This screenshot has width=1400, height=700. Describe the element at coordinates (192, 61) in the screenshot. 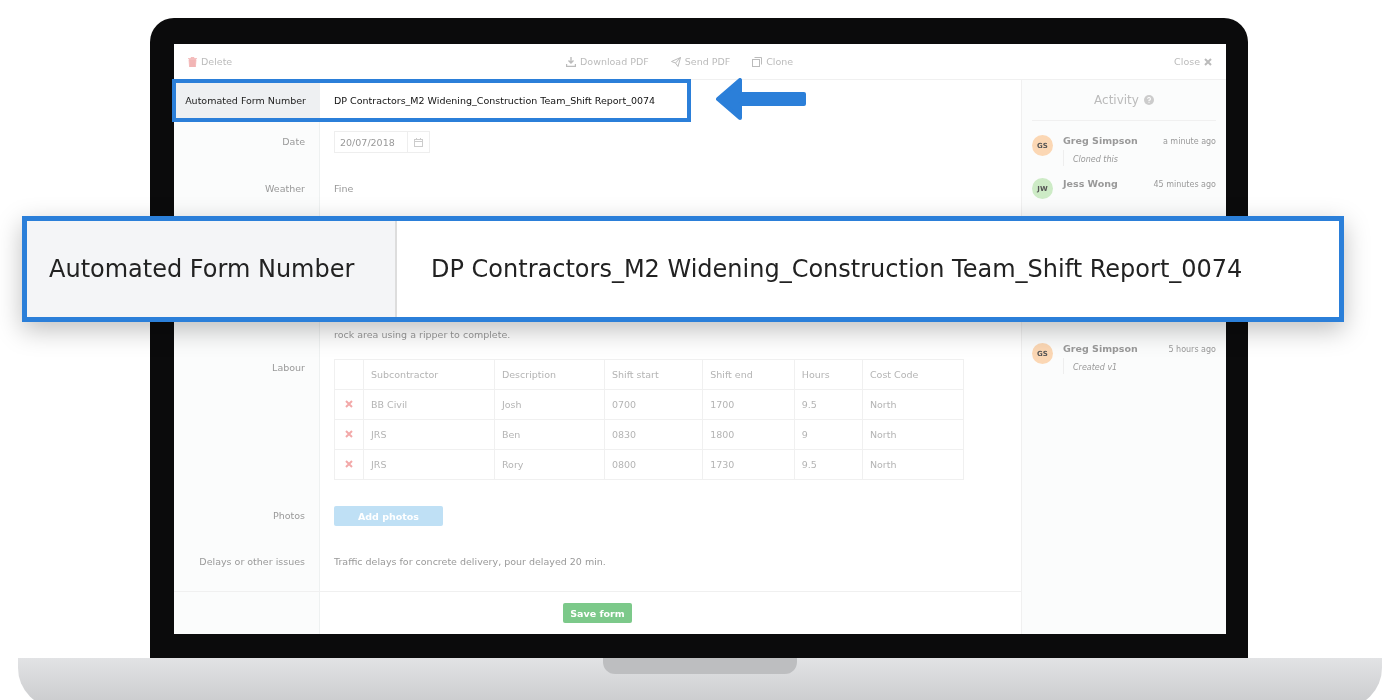

I see `trash-icon` at that location.